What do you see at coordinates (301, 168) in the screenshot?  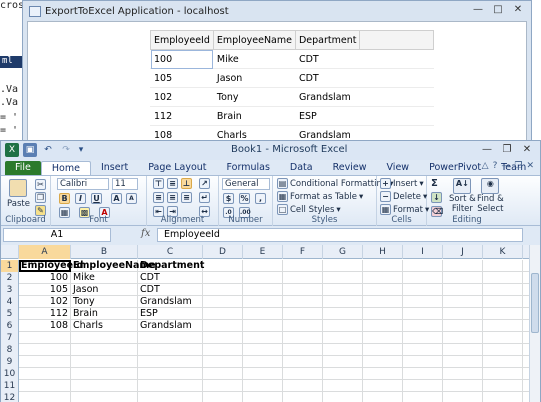 I see `tab-data: Data` at bounding box center [301, 168].